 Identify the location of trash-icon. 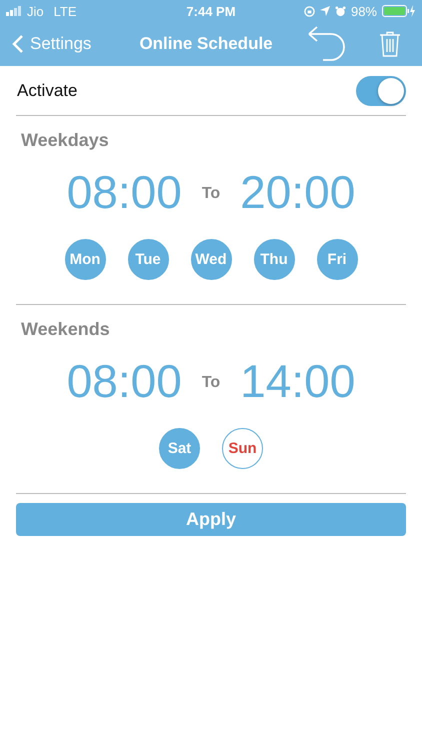
(389, 44).